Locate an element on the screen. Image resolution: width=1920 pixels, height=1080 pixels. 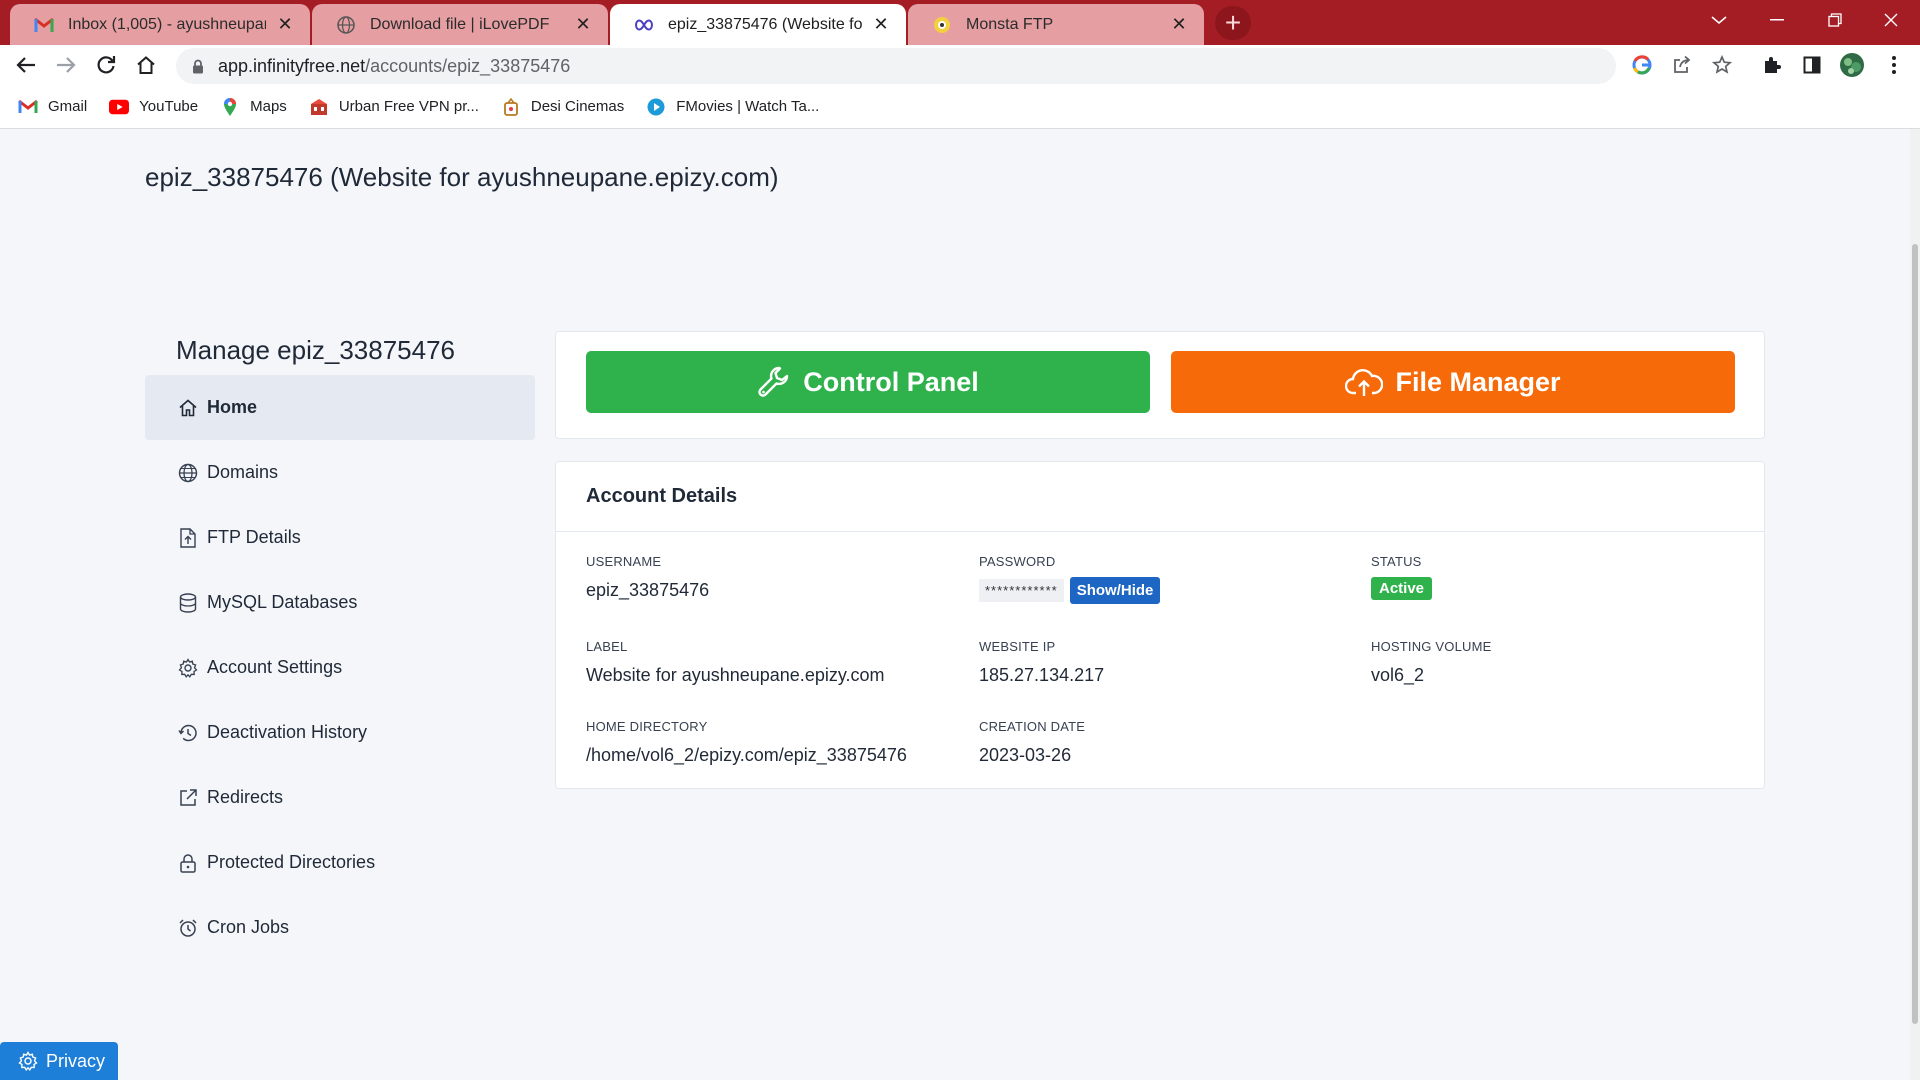
kebab-menu-icon is located at coordinates (1894, 65).